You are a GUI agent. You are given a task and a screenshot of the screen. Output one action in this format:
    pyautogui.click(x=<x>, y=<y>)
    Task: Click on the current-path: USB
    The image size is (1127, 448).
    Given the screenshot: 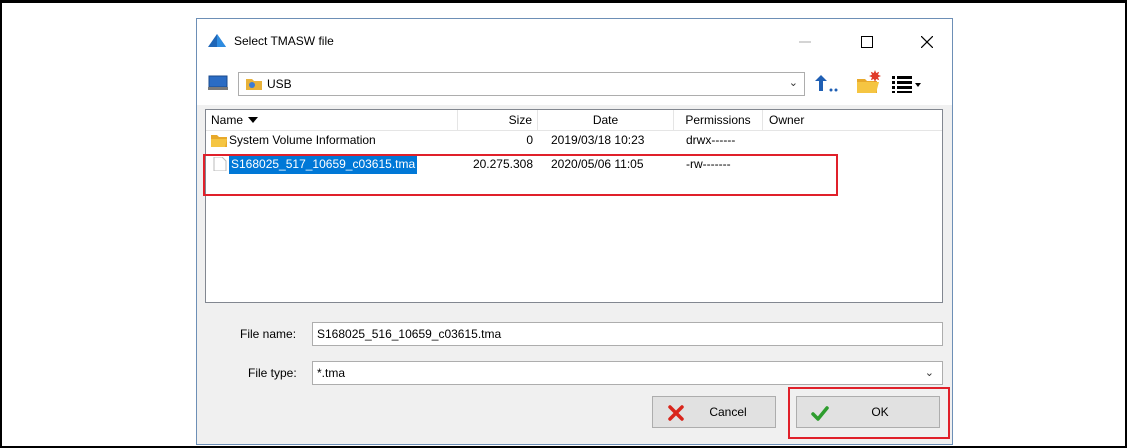 What is the action you would take?
    pyautogui.click(x=279, y=84)
    